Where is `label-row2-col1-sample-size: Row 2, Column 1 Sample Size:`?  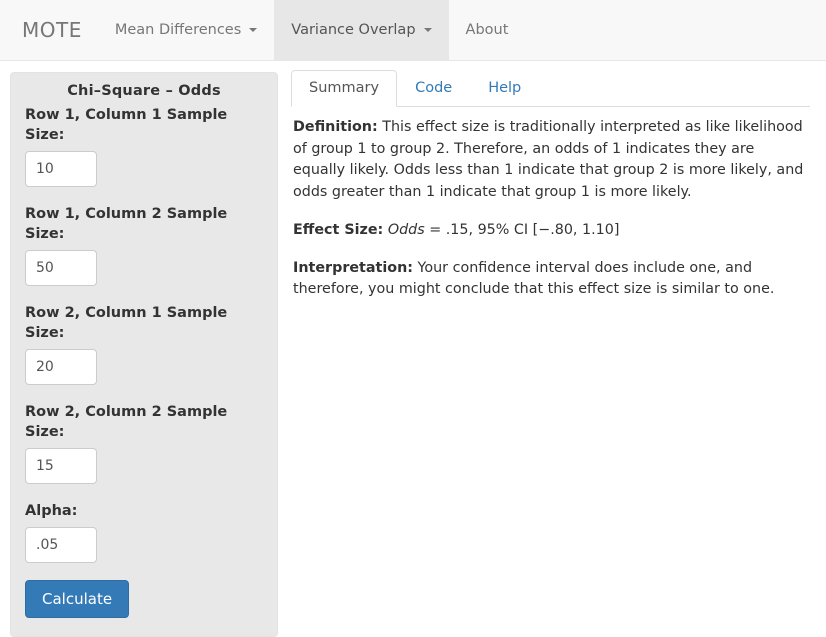 label-row2-col1-sample-size: Row 2, Column 1 Sample Size: is located at coordinates (126, 323).